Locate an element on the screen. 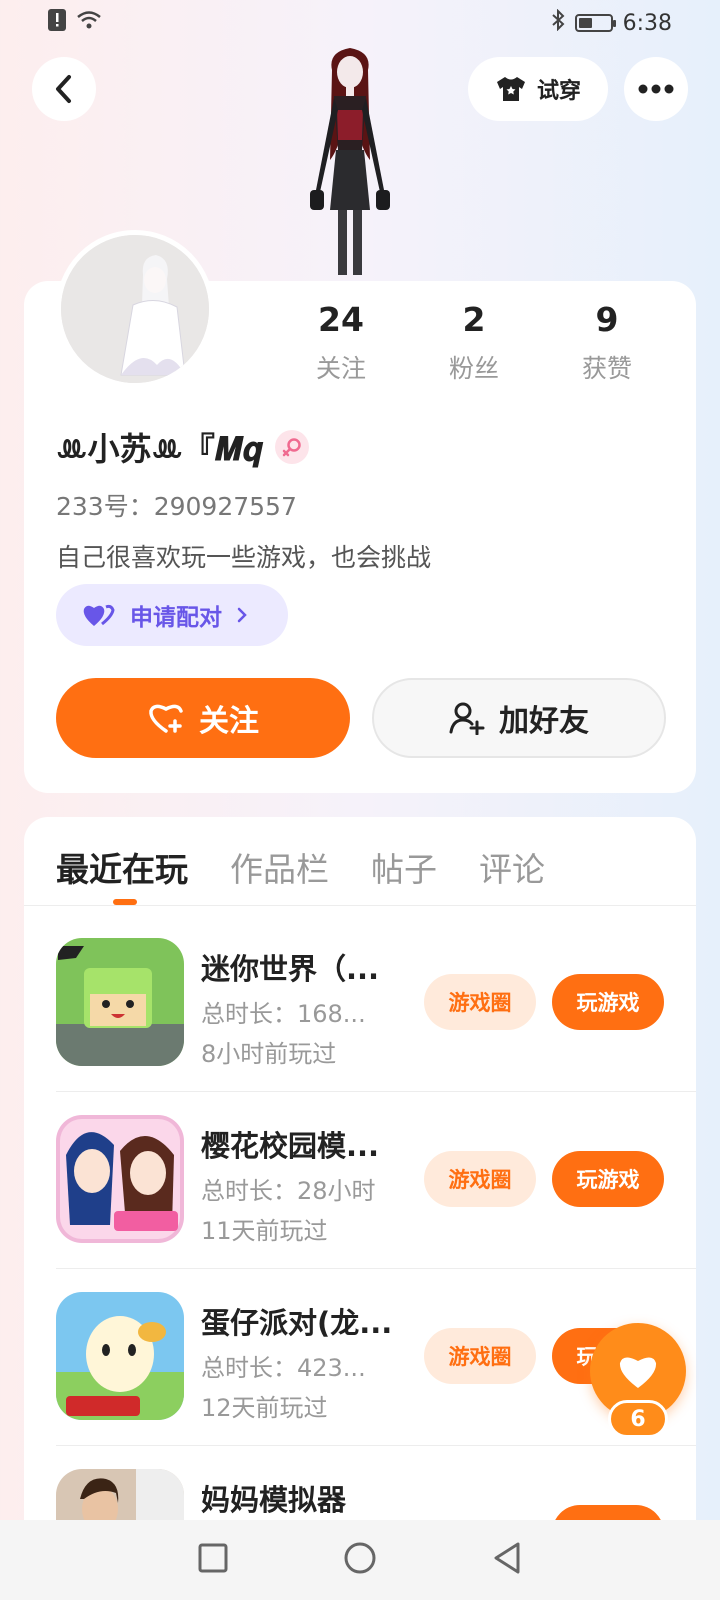 This screenshot has height=1600, width=720. stat-following: 24 关注 is located at coordinates (341, 342).